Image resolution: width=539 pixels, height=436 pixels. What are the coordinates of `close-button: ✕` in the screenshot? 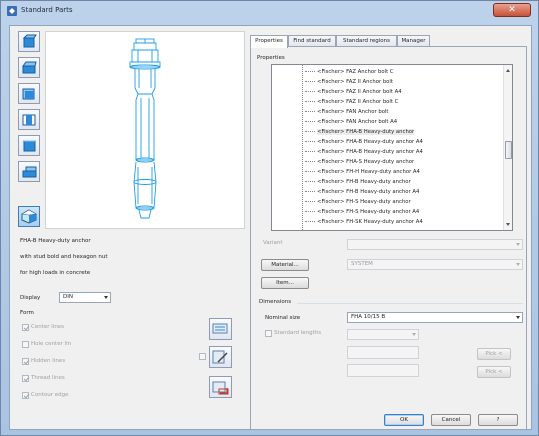 It's located at (512, 10).